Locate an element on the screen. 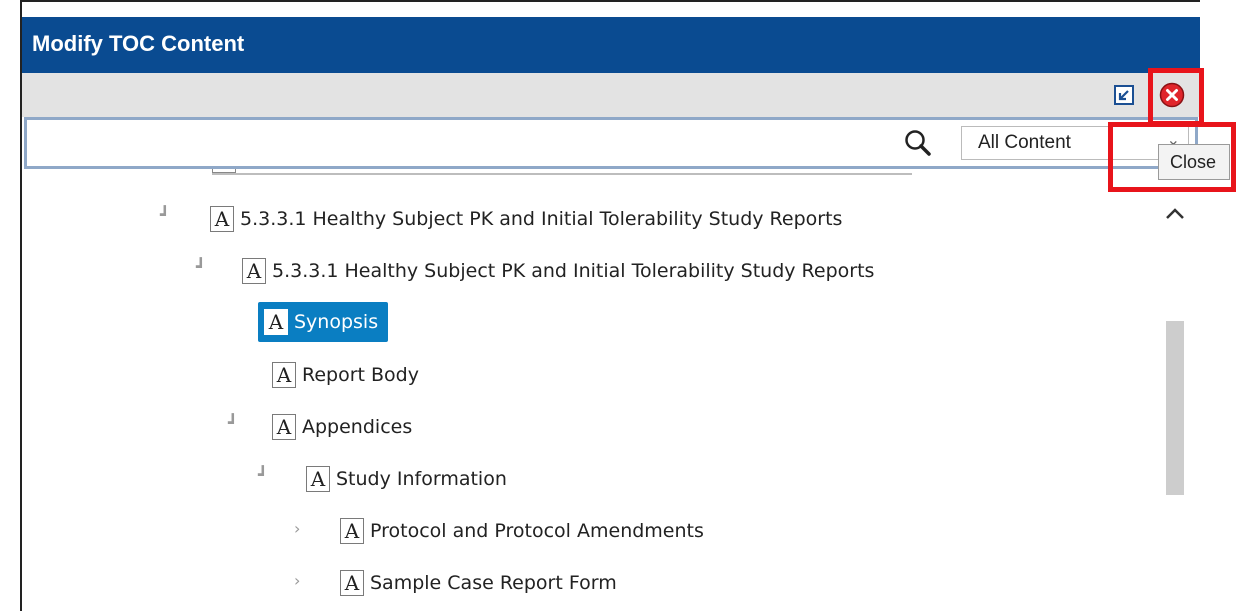  dialog-toolbar is located at coordinates (611, 95).